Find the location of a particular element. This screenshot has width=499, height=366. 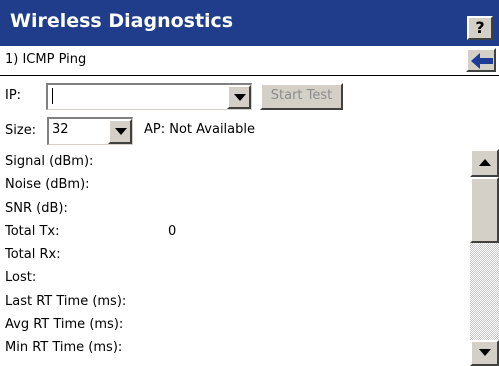

app-title: Wireless Diagnostics is located at coordinates (122, 21).